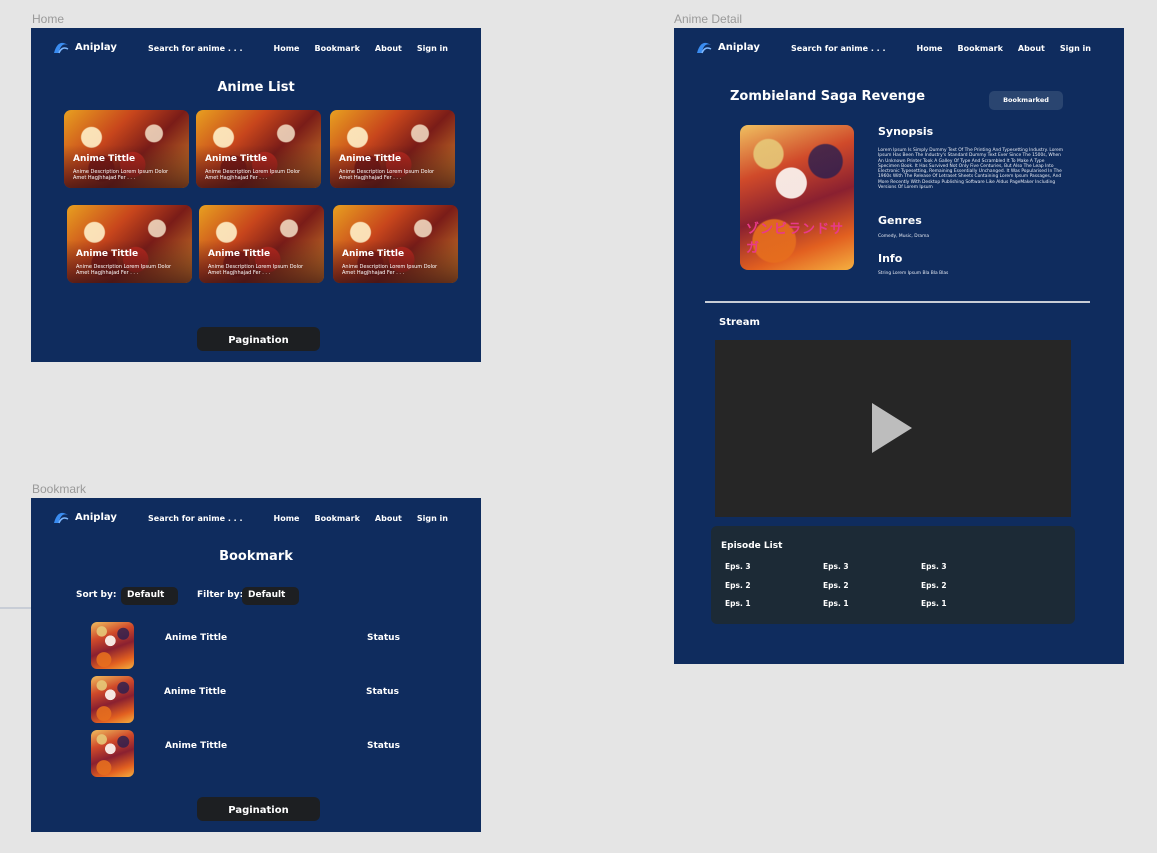  Describe the element at coordinates (220, 595) in the screenshot. I see `filter-label: Filter by:` at that location.